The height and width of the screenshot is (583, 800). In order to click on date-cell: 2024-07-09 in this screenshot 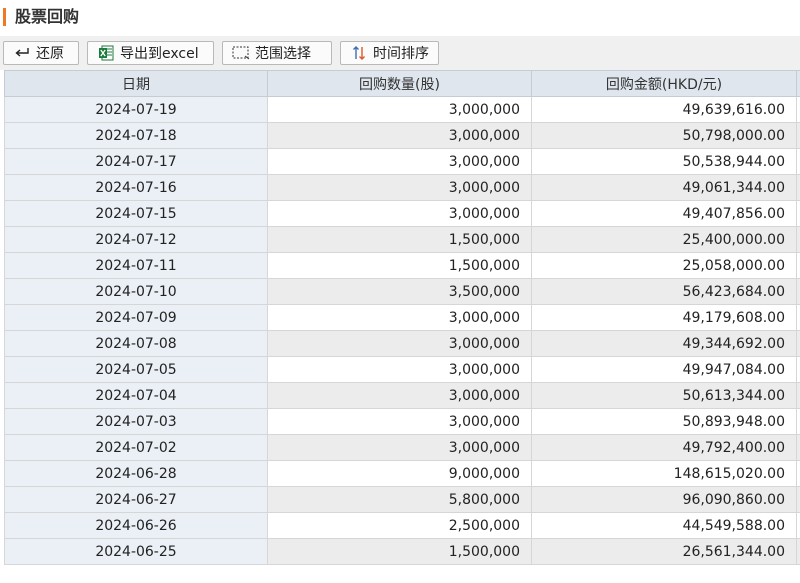, I will do `click(136, 317)`.